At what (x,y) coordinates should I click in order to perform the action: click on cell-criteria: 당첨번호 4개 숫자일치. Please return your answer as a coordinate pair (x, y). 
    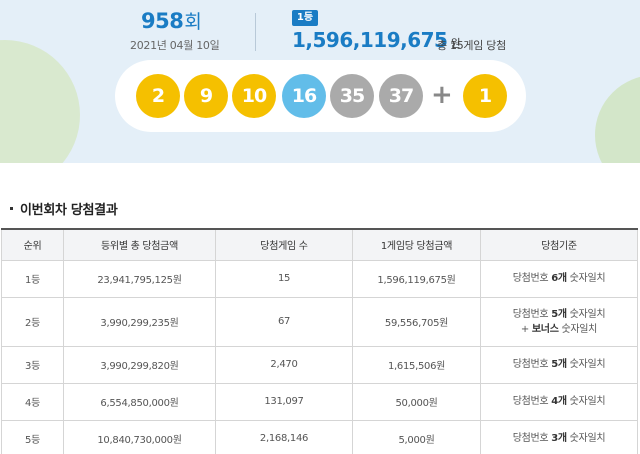
    Looking at the image, I should click on (559, 401).